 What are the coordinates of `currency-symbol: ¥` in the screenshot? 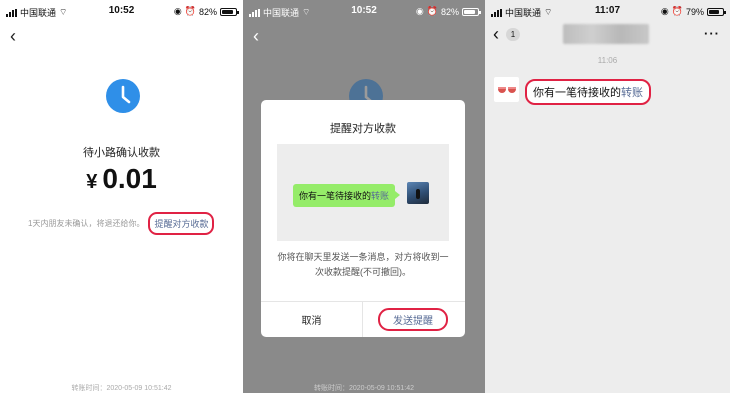 It's located at (92, 182).